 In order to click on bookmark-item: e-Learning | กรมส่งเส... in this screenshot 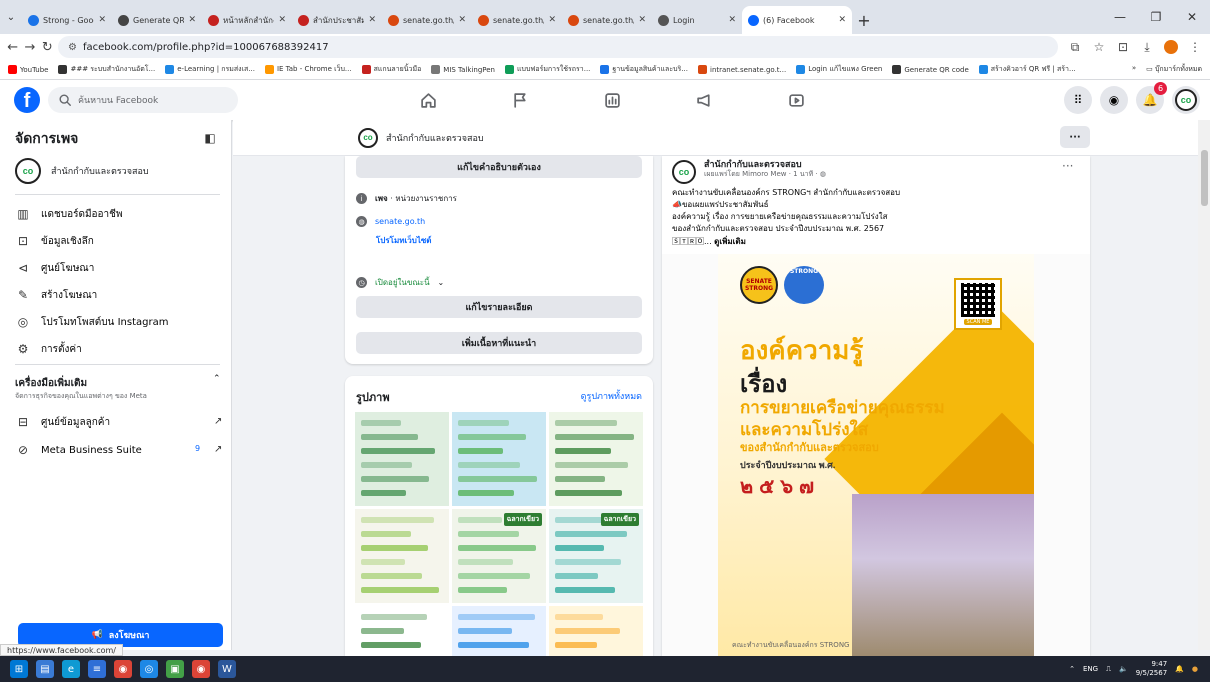, I will do `click(210, 69)`.